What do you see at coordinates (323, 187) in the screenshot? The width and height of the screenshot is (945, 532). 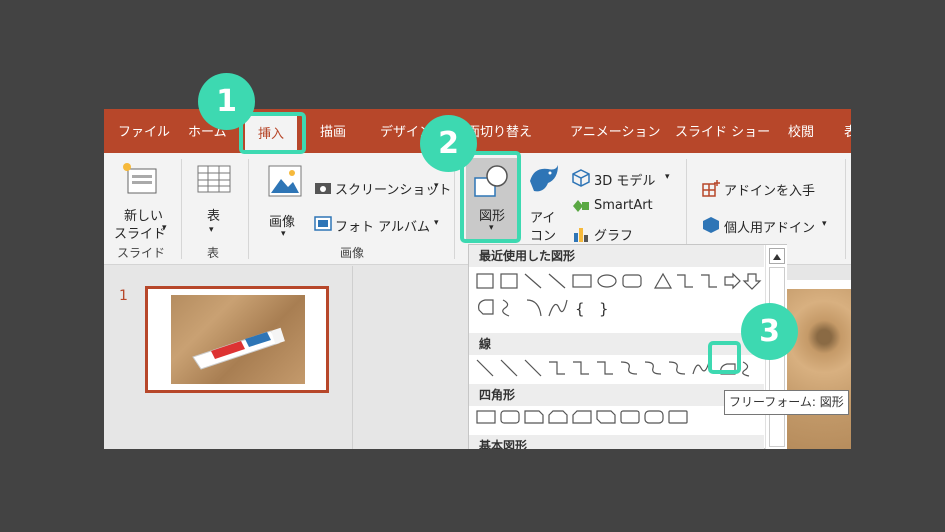 I see `camera-icon` at bounding box center [323, 187].